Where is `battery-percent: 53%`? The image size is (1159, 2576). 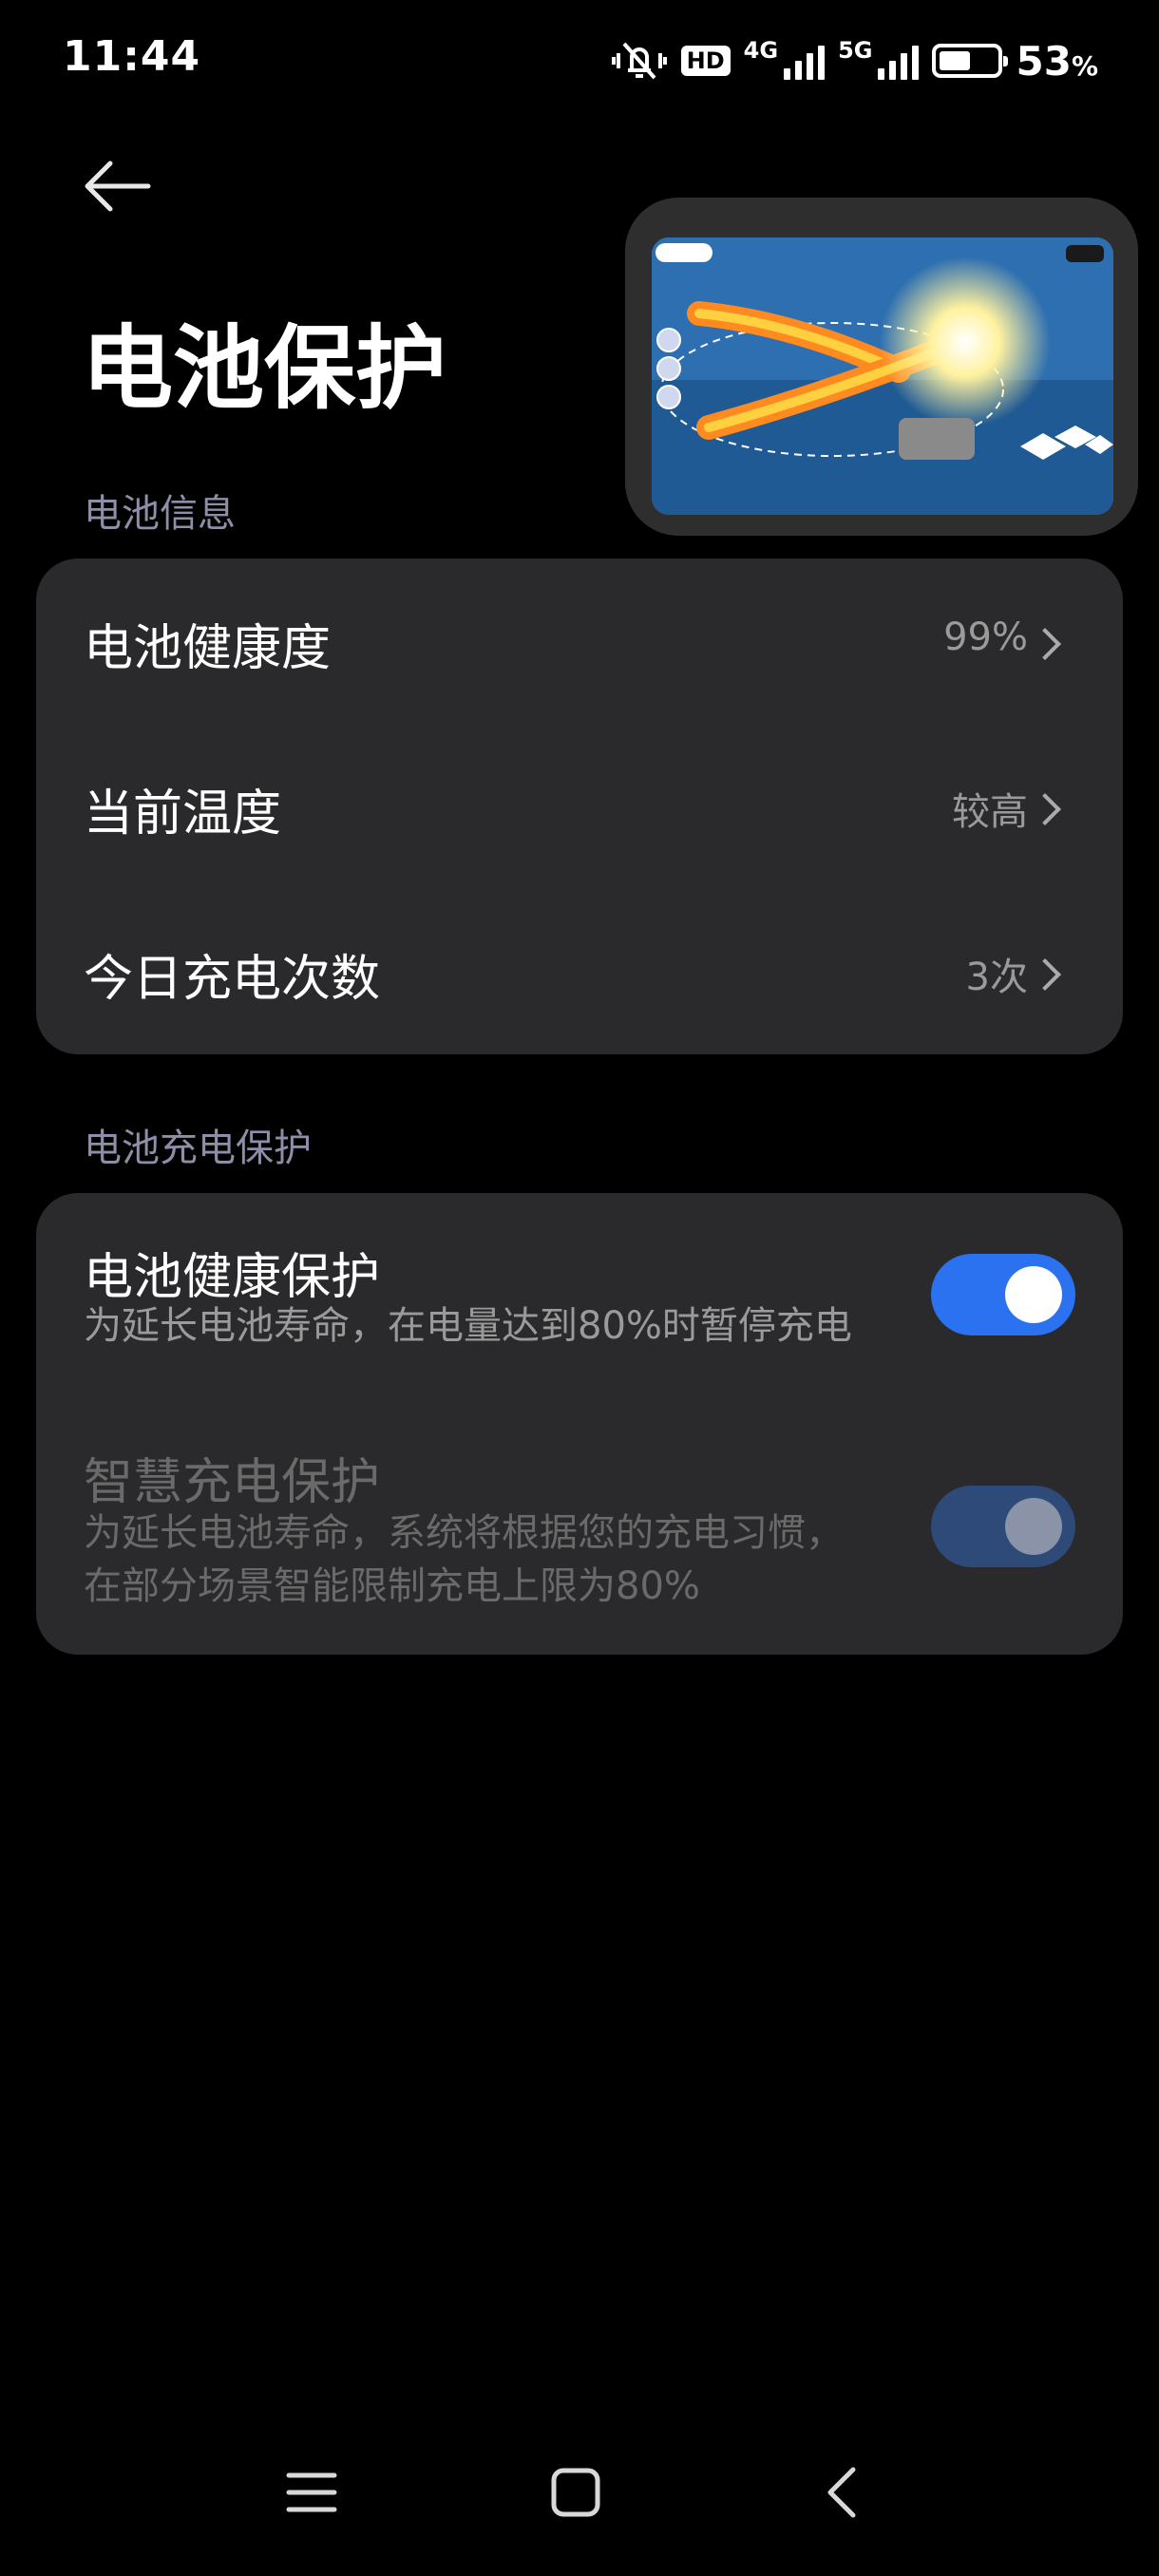
battery-percent: 53% is located at coordinates (1057, 61).